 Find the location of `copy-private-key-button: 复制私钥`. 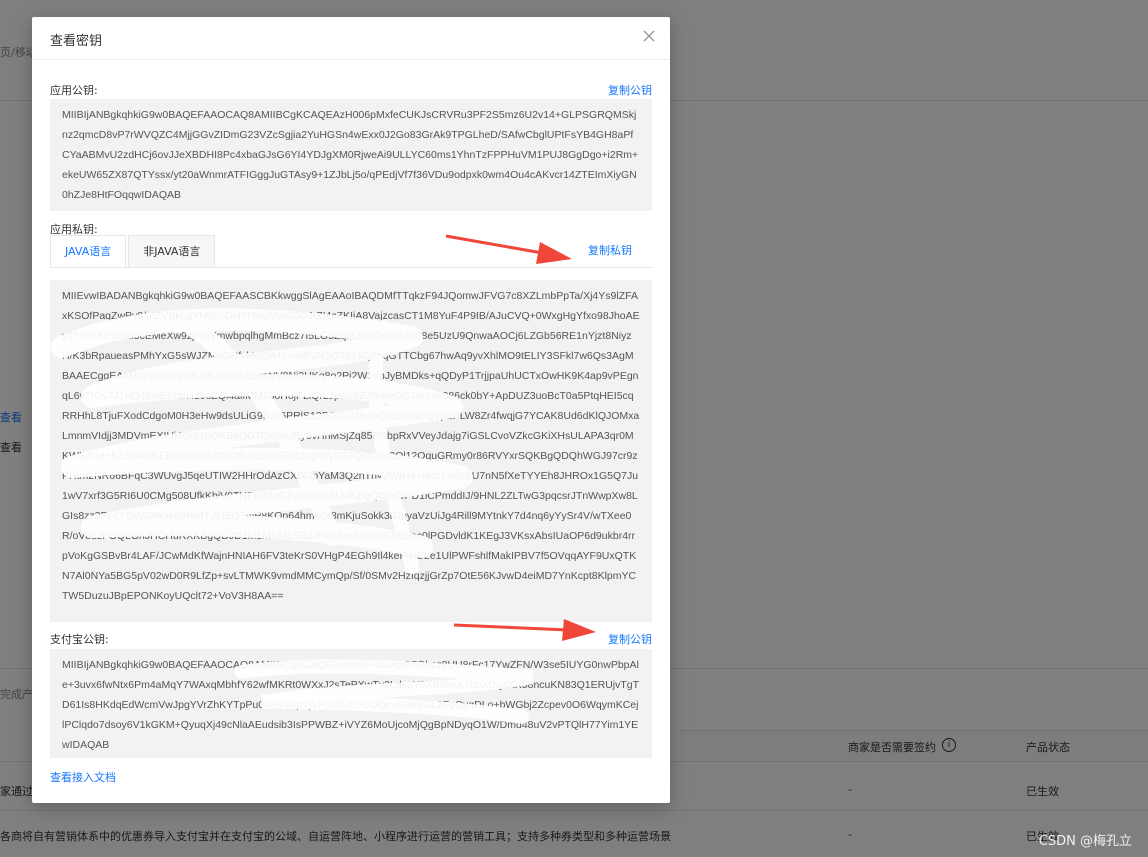

copy-private-key-button: 复制私钥 is located at coordinates (610, 250).